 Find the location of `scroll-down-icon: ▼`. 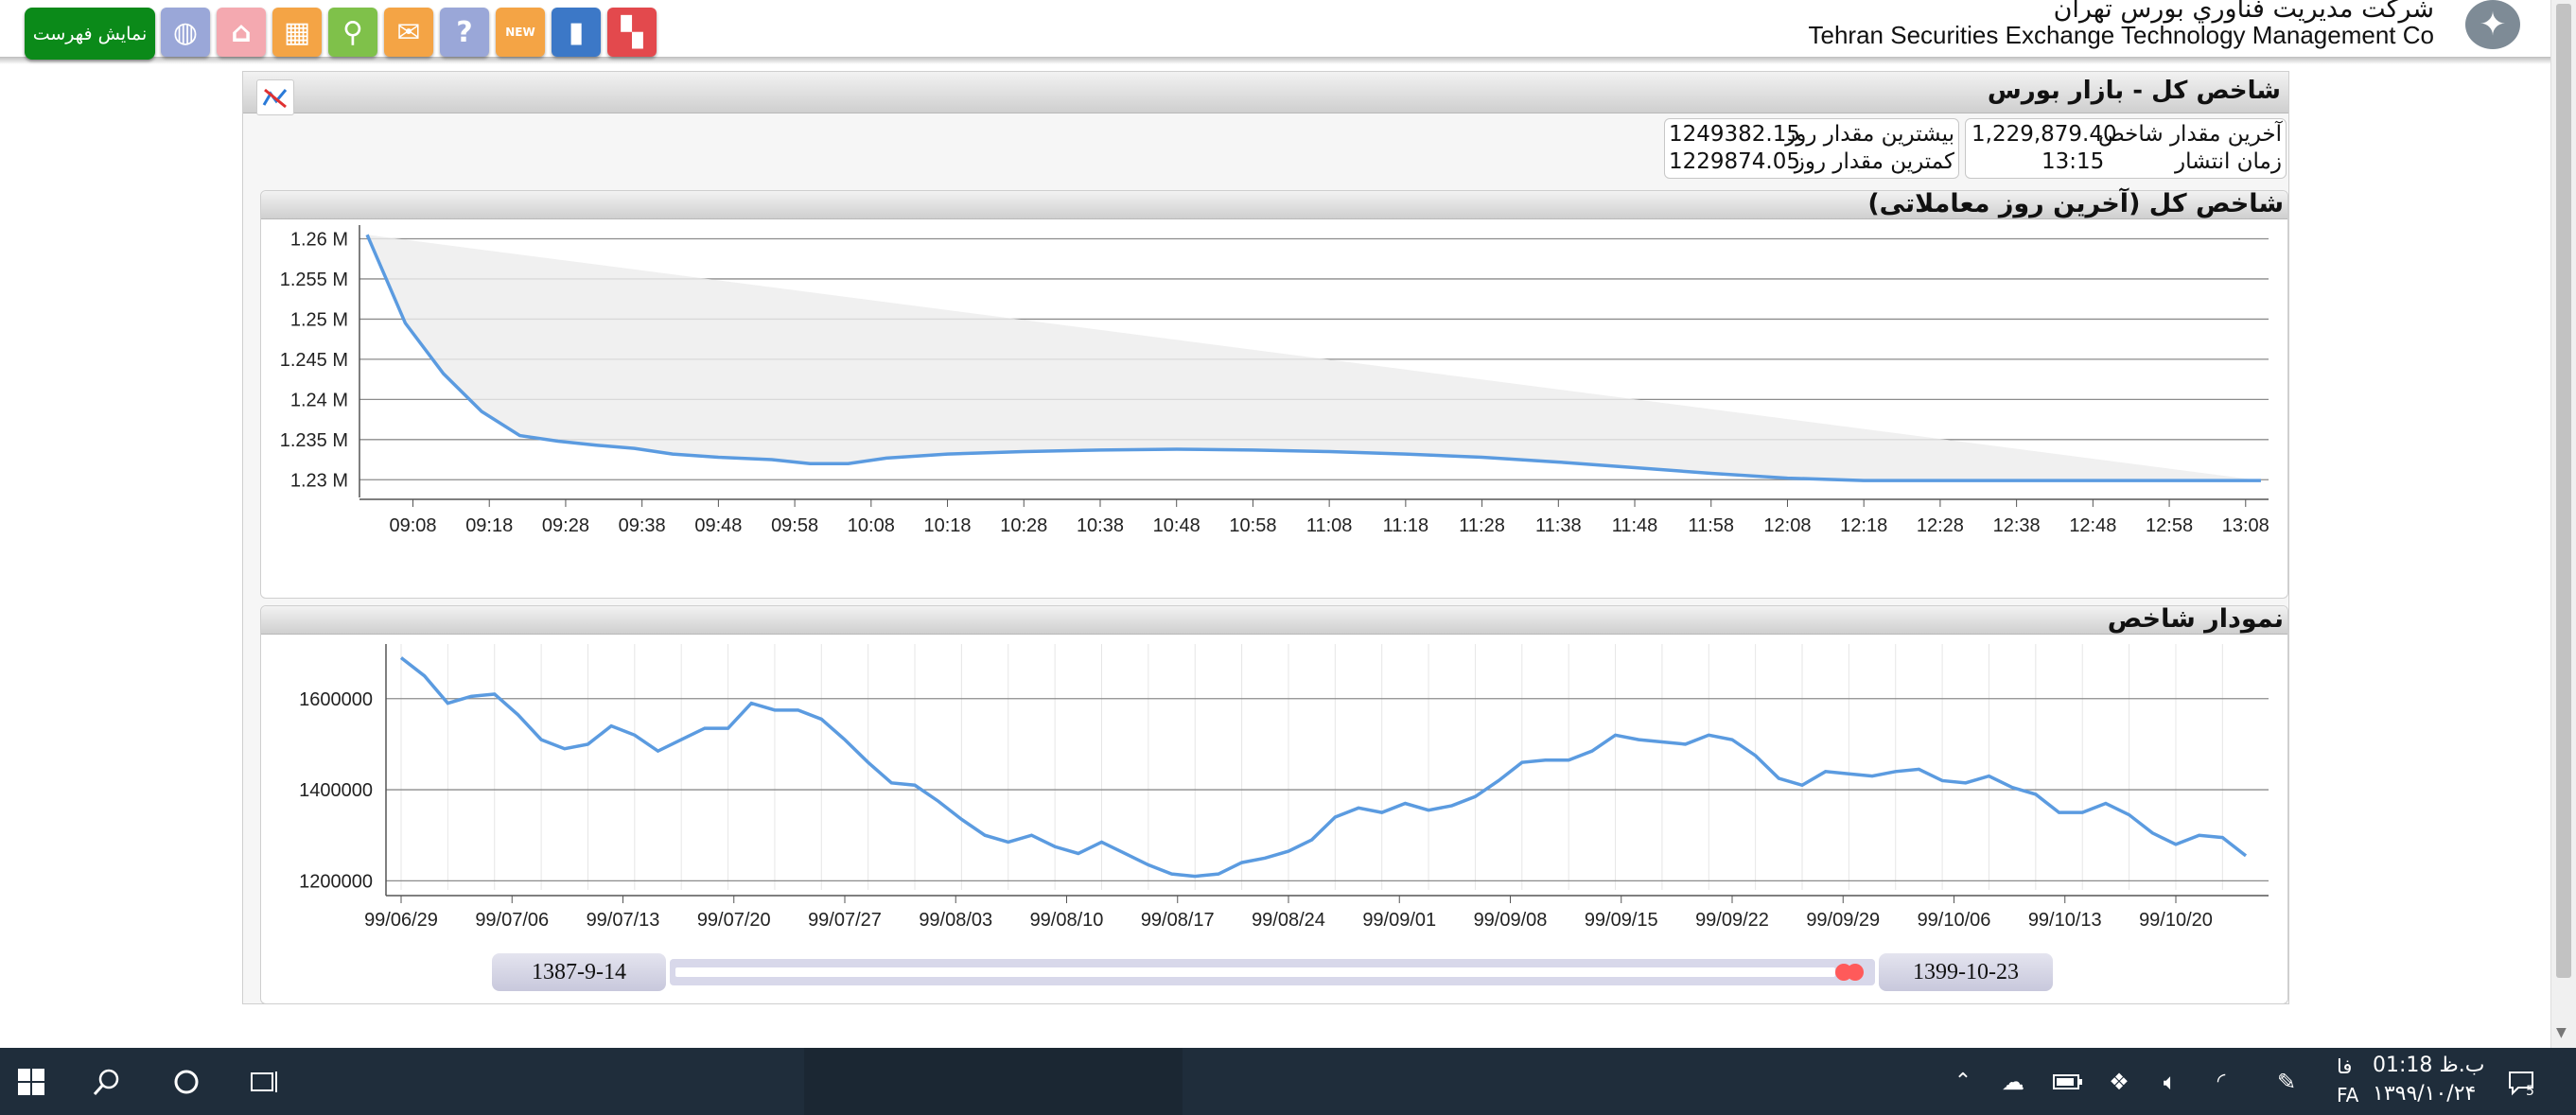

scroll-down-icon: ▼ is located at coordinates (2562, 1032).